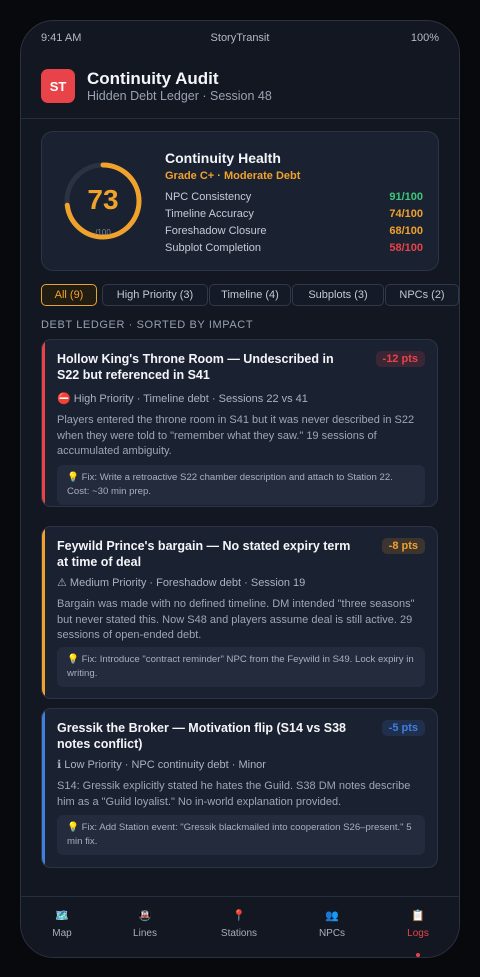 This screenshot has width=480, height=977. I want to click on metric-label: Foreshadow Closure, so click(216, 231).